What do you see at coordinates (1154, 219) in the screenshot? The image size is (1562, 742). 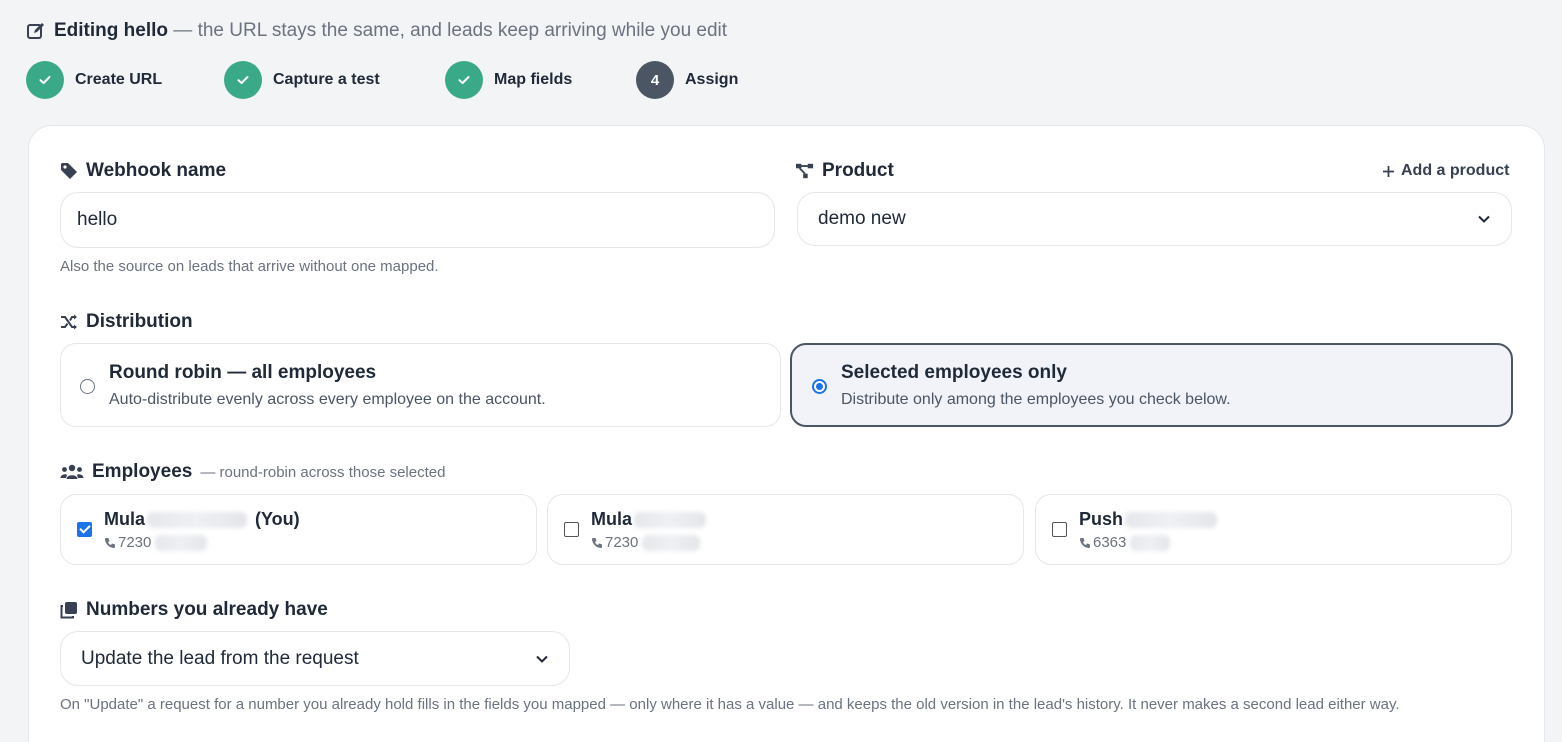 I see `product-select: demo new` at bounding box center [1154, 219].